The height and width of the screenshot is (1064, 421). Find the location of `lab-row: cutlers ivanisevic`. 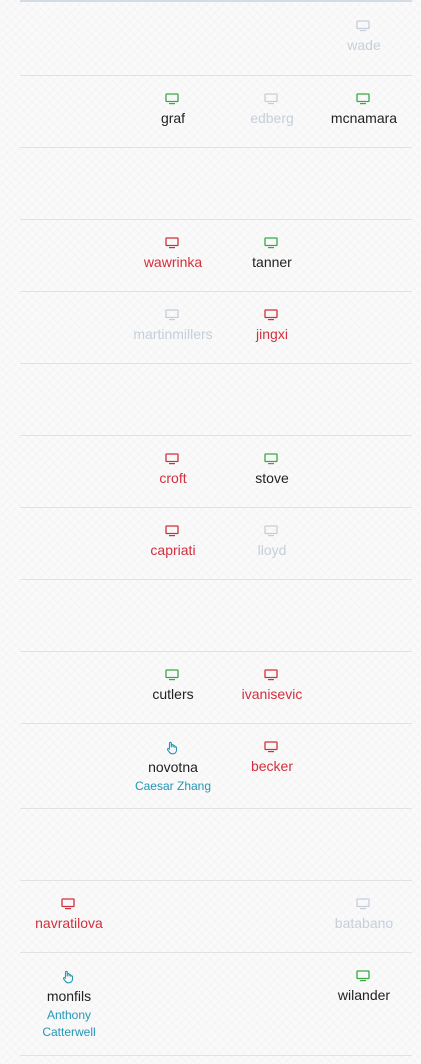

lab-row: cutlers ivanisevic is located at coordinates (216, 688).